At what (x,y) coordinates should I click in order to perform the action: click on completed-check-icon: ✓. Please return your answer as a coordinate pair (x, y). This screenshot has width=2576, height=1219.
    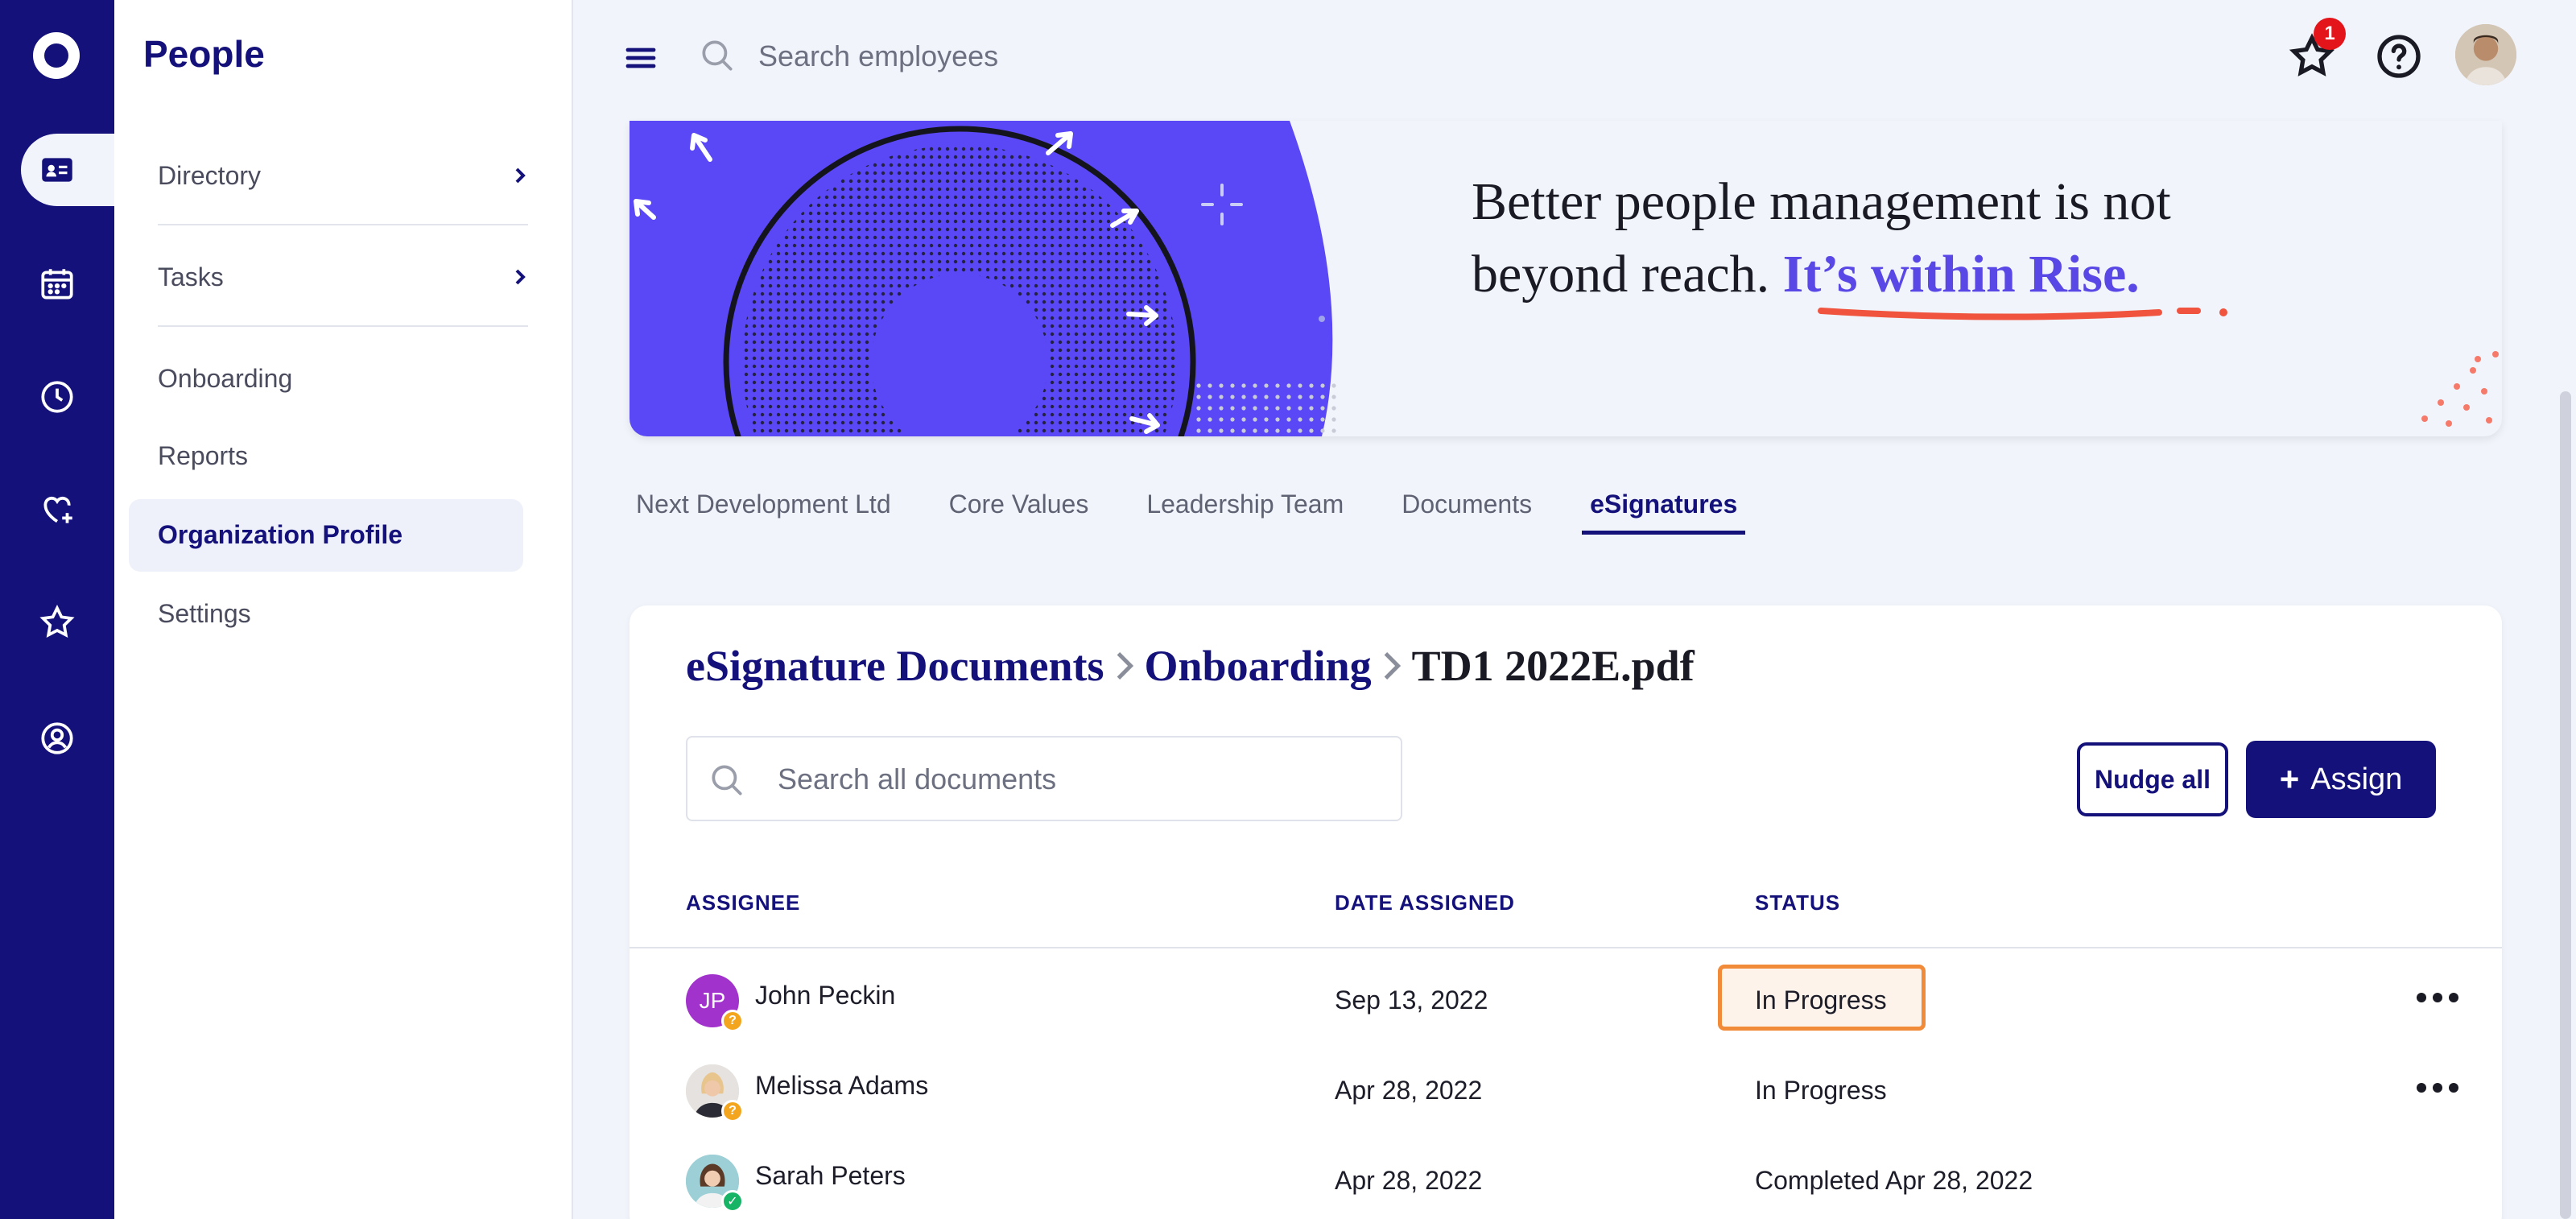
    Looking at the image, I should click on (732, 1202).